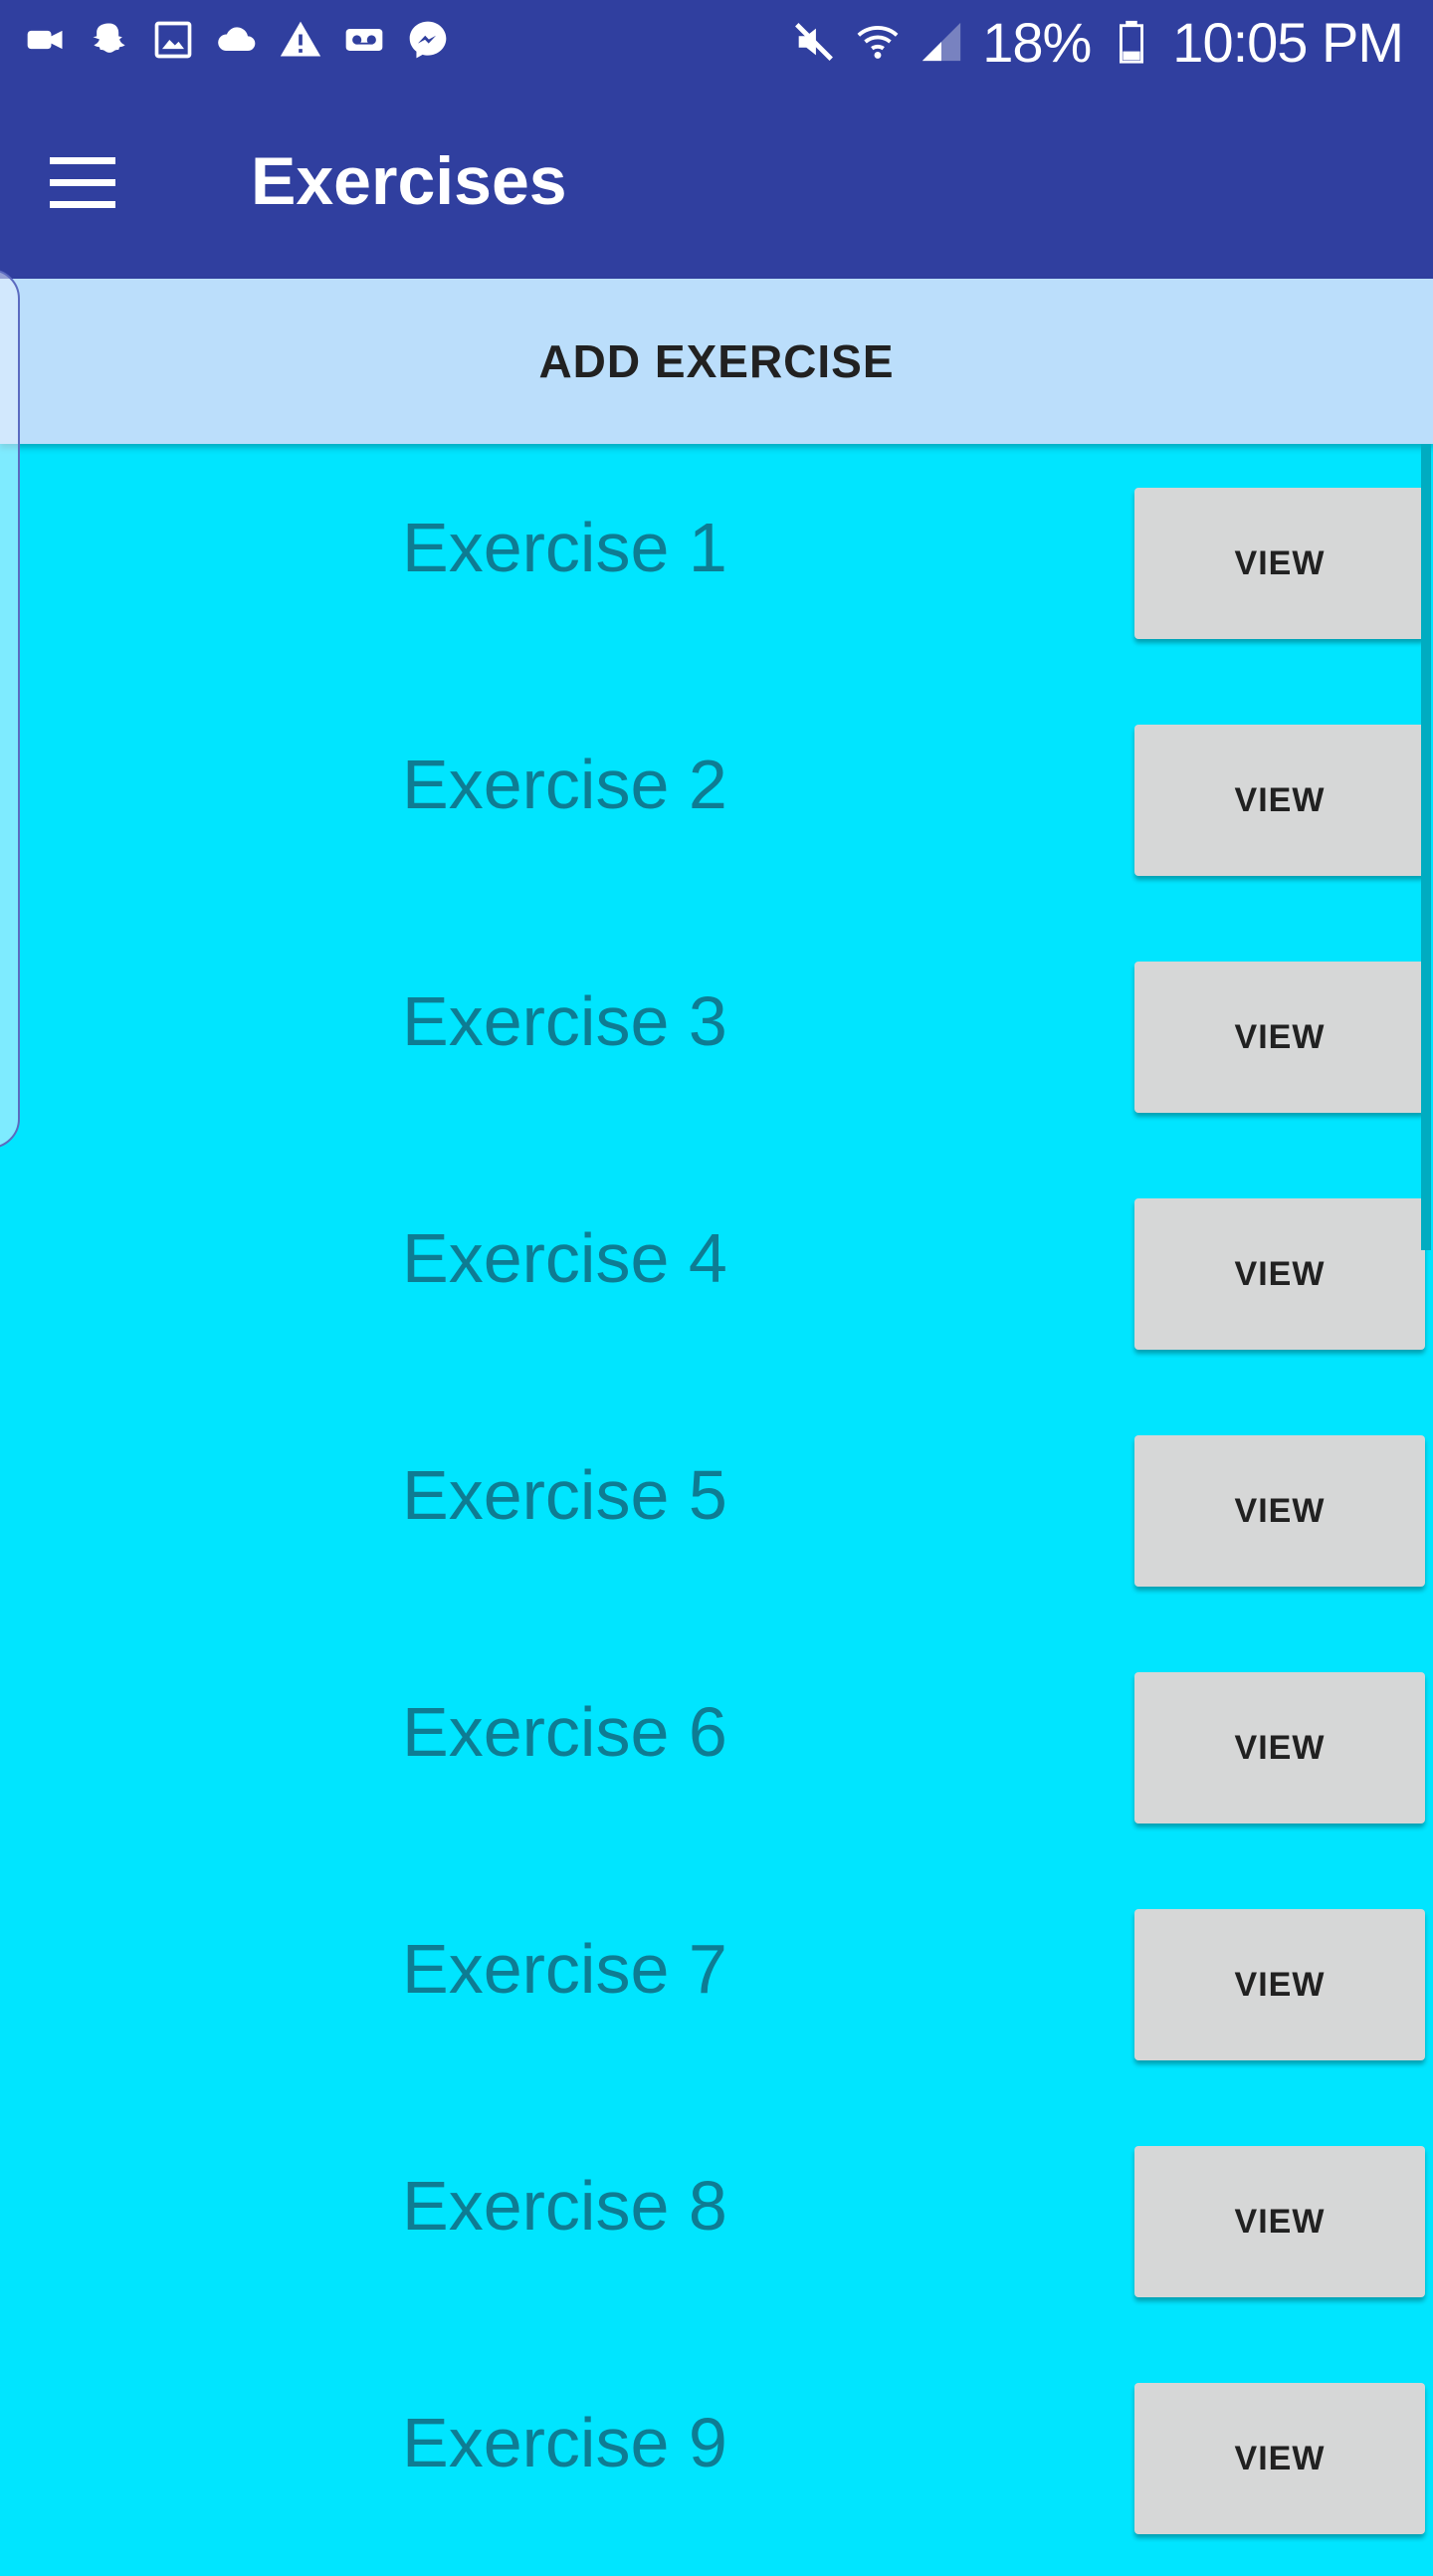 This screenshot has width=1433, height=2576. I want to click on notification-icons, so click(237, 40).